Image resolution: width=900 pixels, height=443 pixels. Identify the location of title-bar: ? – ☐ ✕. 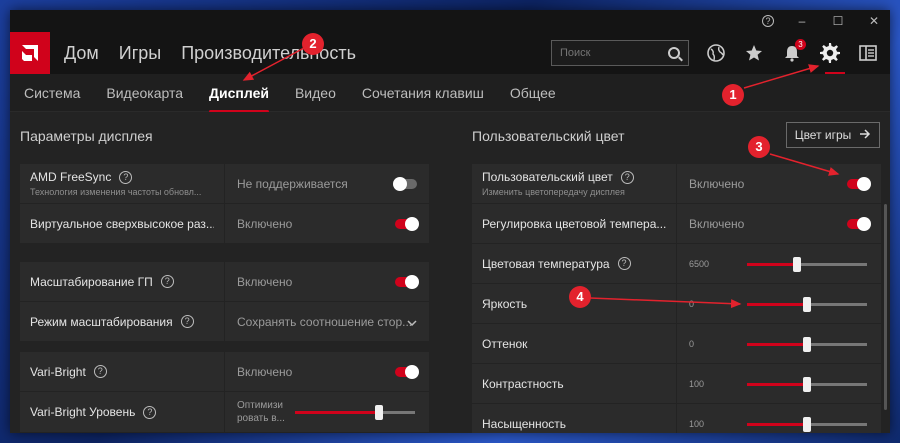
(450, 21).